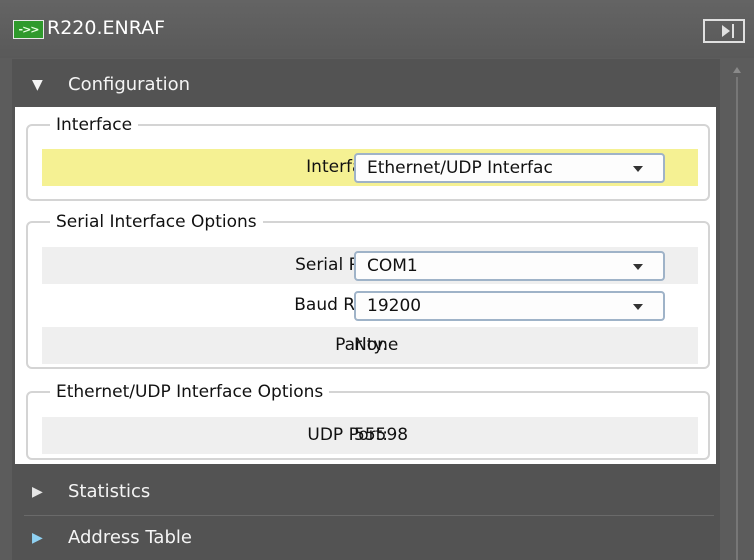  Describe the element at coordinates (509, 266) in the screenshot. I see `serial-port-dropdown: COM1` at that location.